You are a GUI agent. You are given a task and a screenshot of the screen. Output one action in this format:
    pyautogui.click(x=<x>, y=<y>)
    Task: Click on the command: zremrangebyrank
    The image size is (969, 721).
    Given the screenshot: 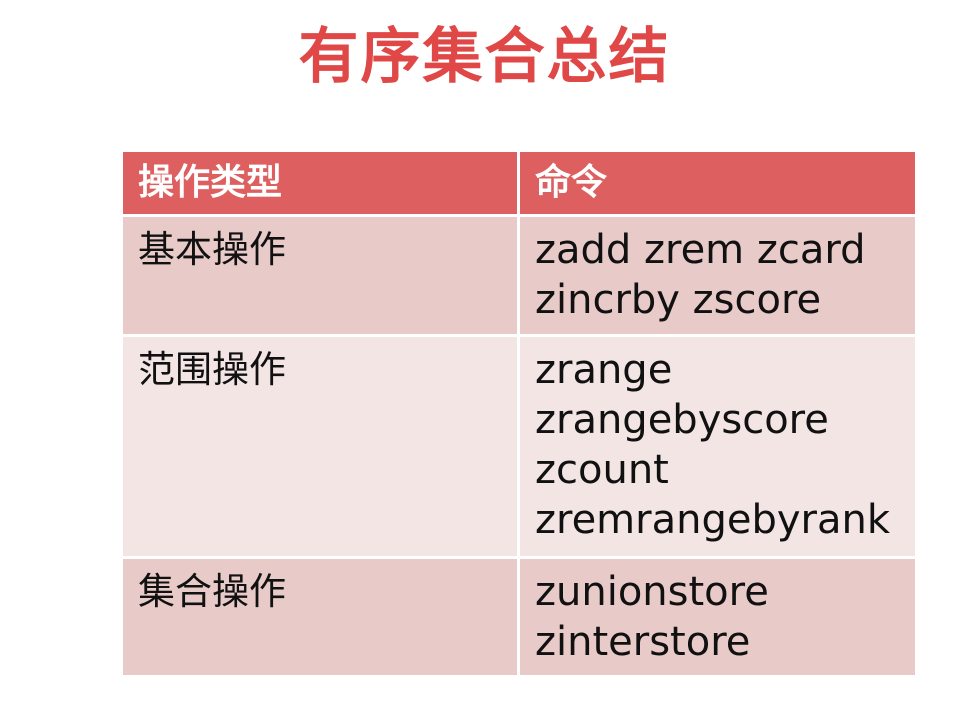 What is the action you would take?
    pyautogui.click(x=712, y=520)
    